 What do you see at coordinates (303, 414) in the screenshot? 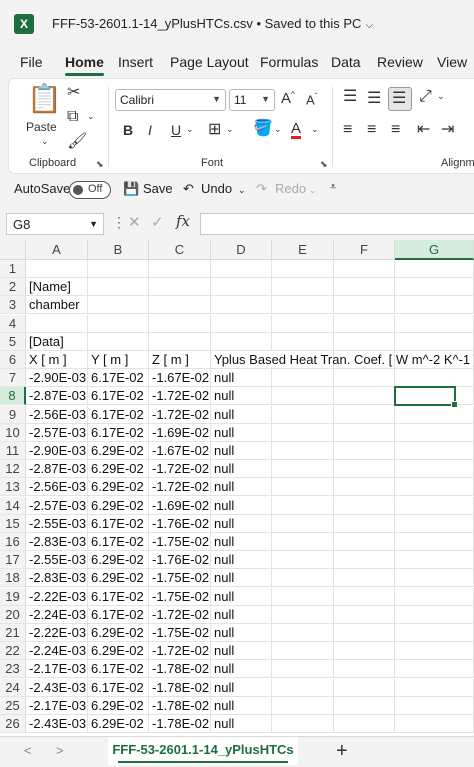
I see `cell-e9` at bounding box center [303, 414].